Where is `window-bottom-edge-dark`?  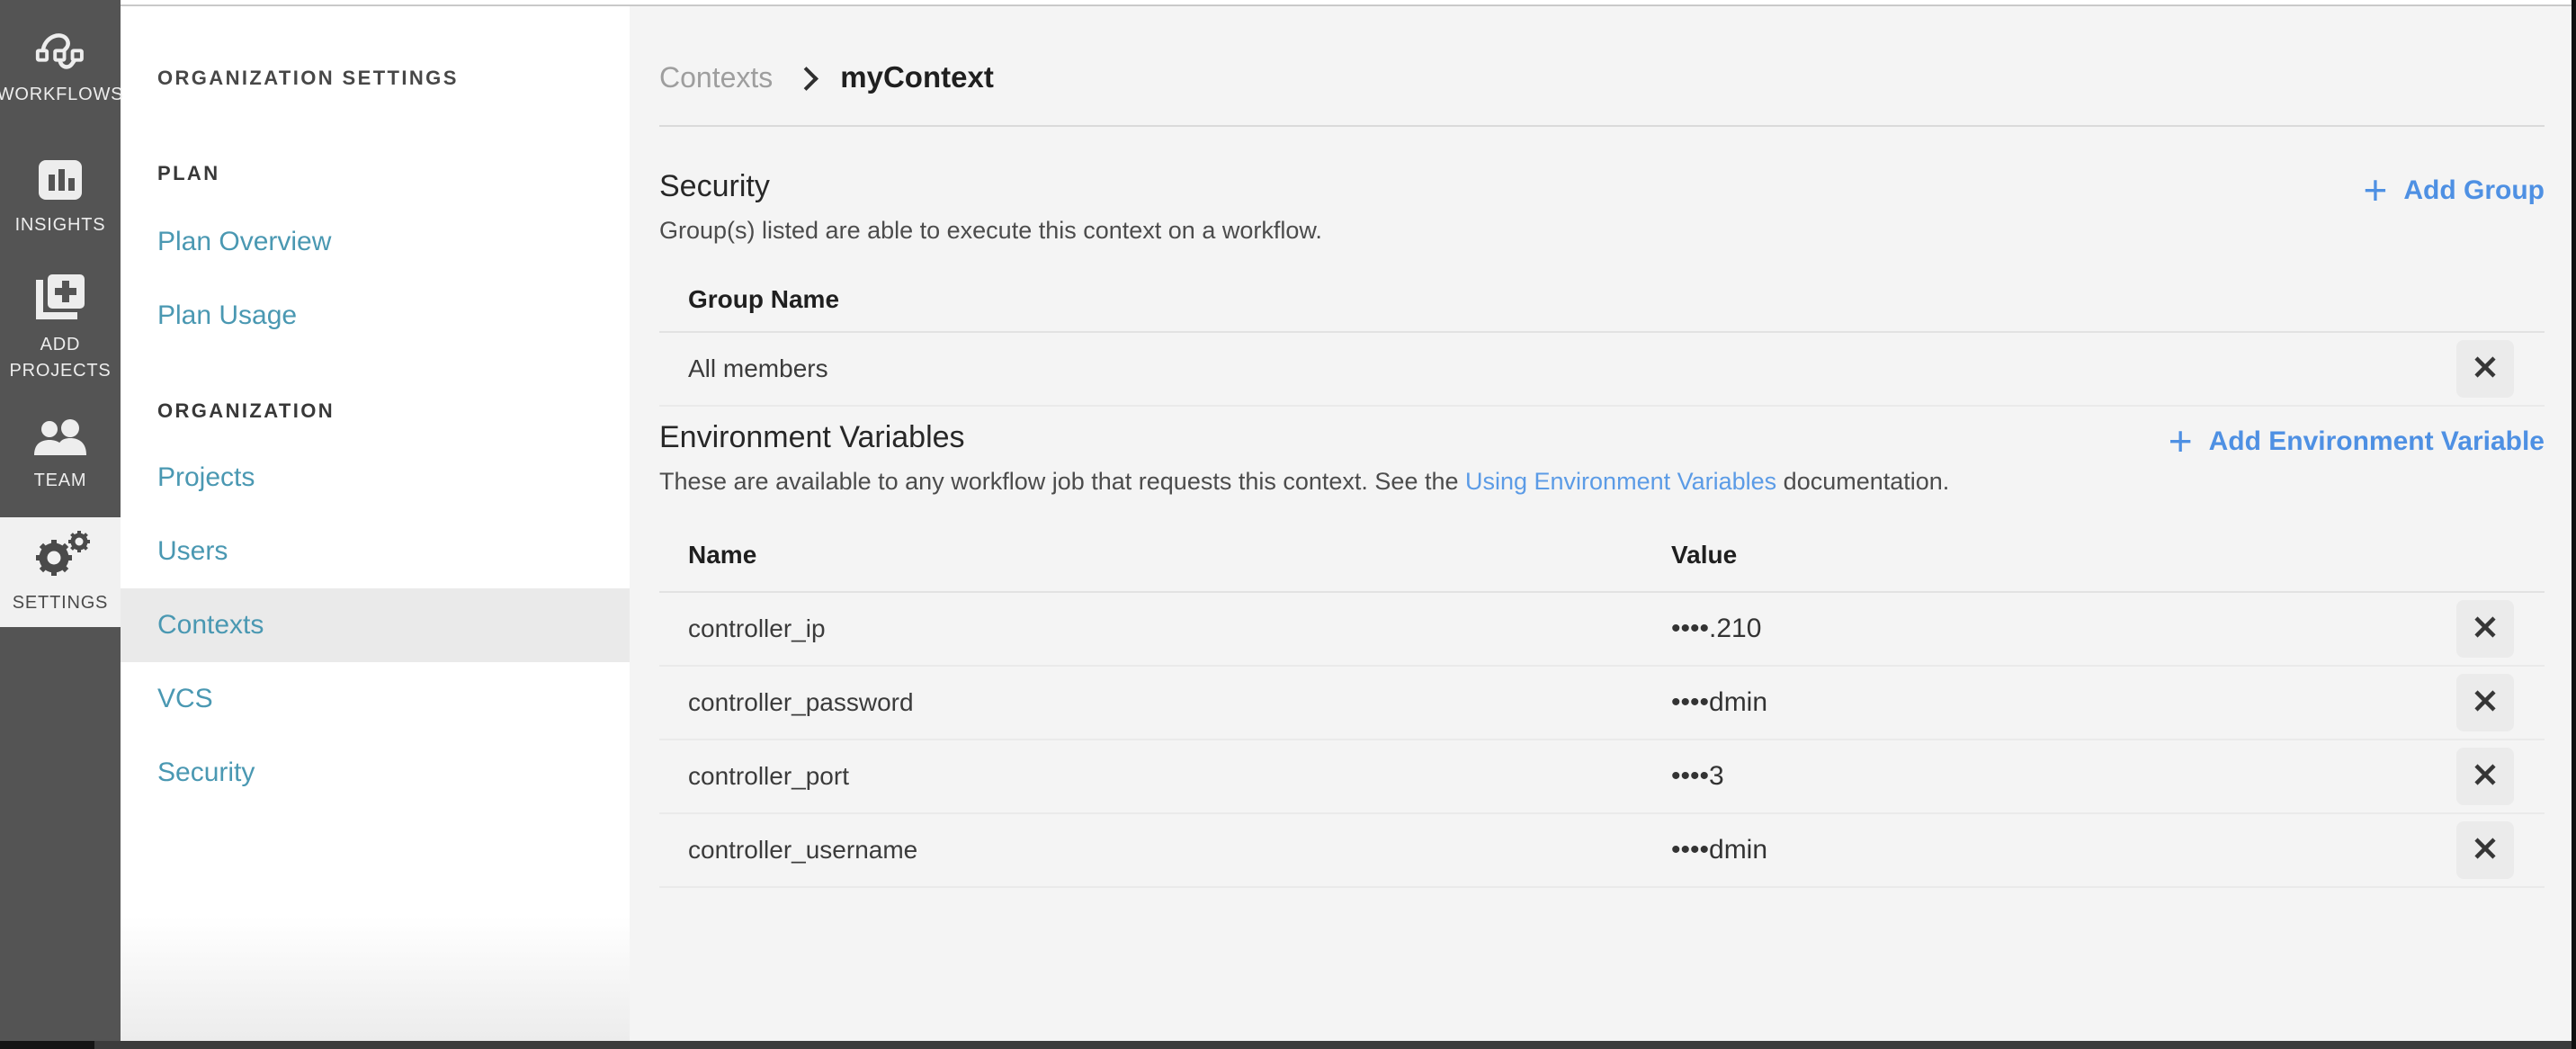 window-bottom-edge-dark is located at coordinates (47, 1045).